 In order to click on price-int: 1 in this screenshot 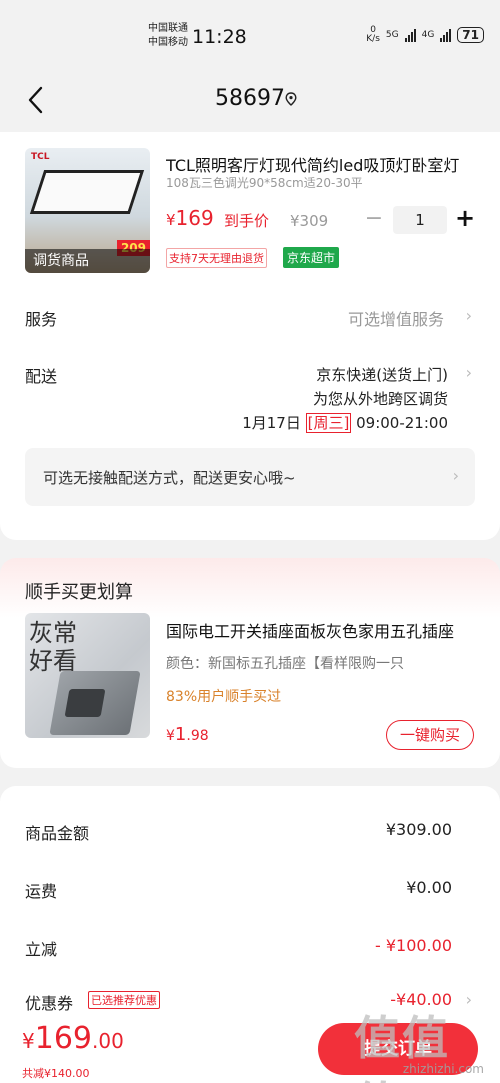, I will do `click(180, 734)`.